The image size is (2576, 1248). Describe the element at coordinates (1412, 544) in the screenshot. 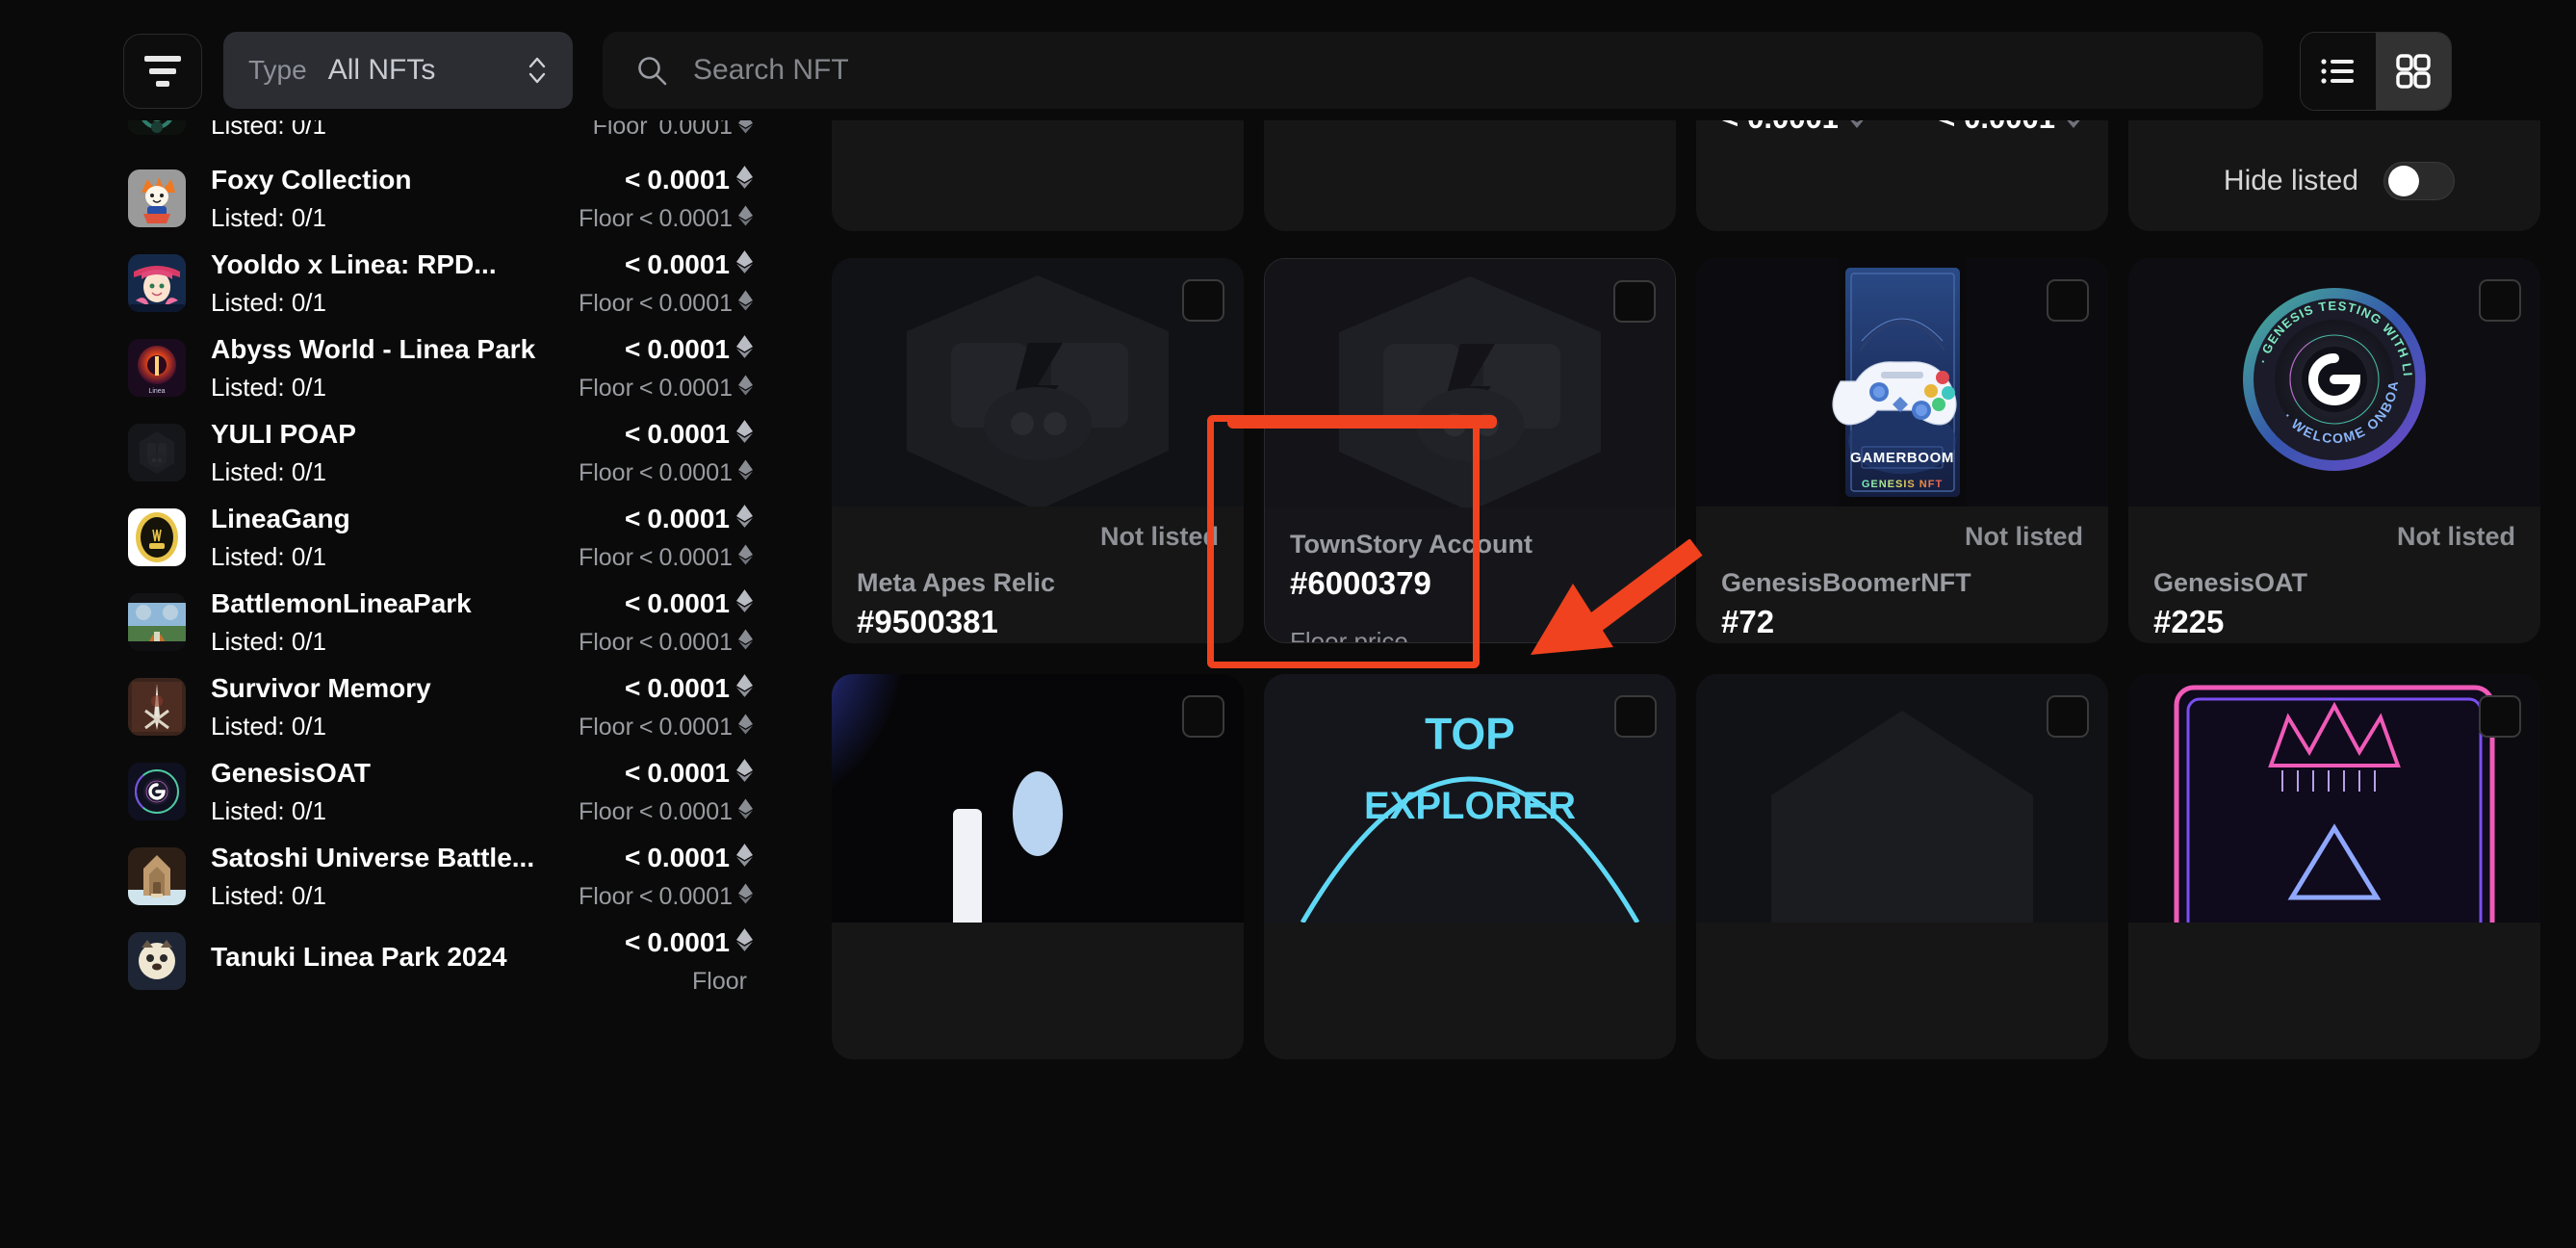

I see `collection-name: TownStory Account` at that location.